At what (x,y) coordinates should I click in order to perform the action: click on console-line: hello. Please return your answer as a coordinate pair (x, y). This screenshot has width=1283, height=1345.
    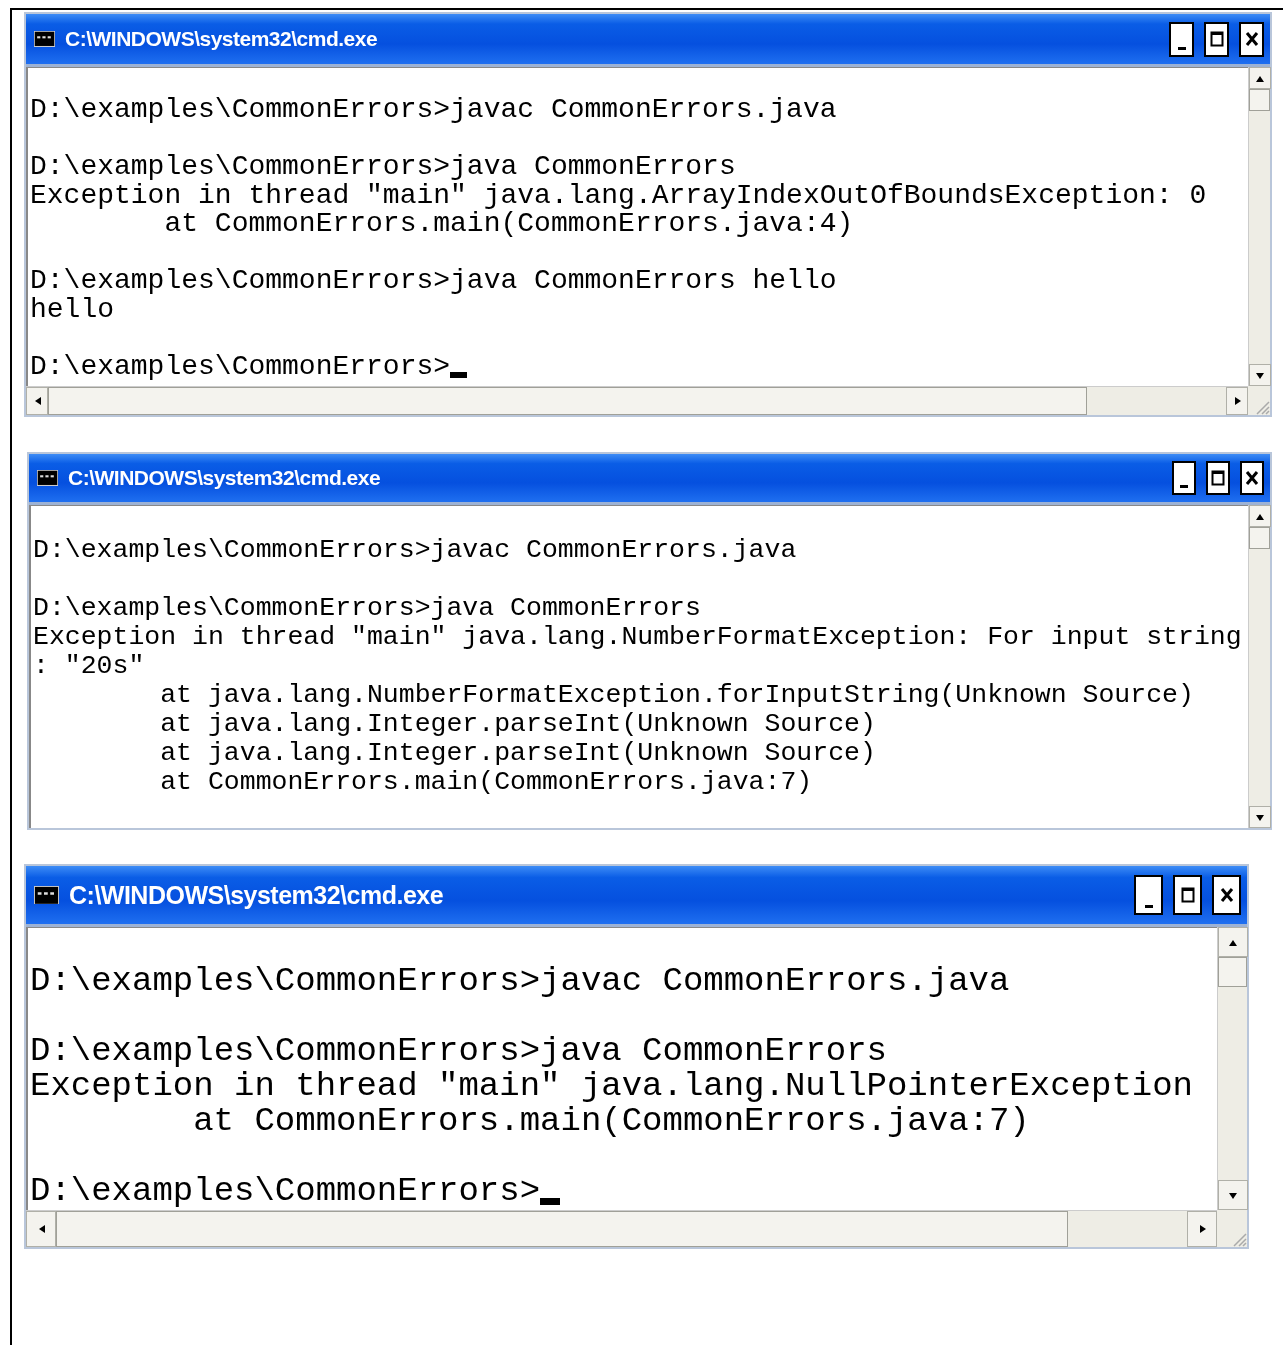
    Looking at the image, I should click on (72, 309).